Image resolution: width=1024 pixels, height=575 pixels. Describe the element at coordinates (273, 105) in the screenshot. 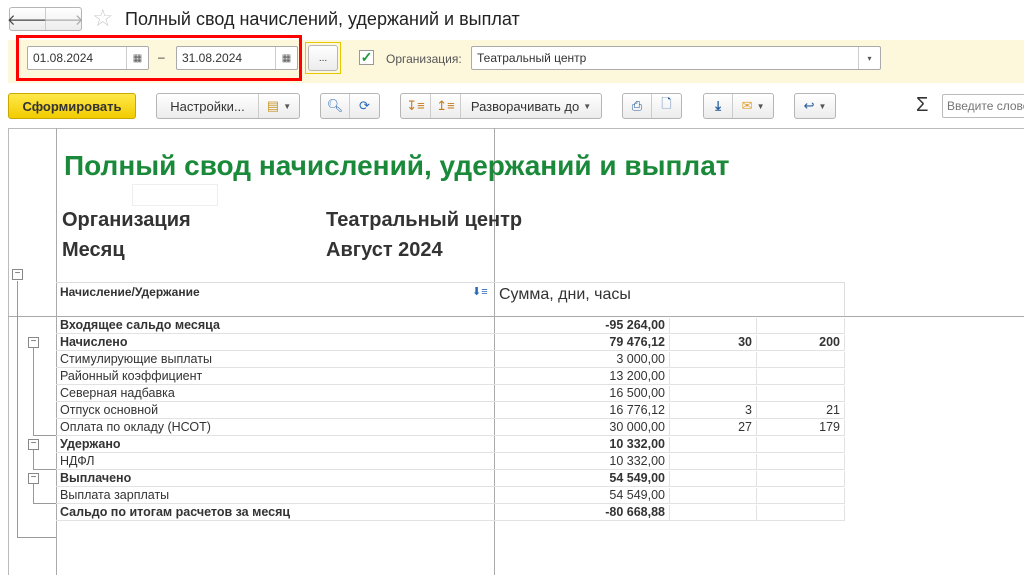

I see `report-variant-icon: ▤` at that location.